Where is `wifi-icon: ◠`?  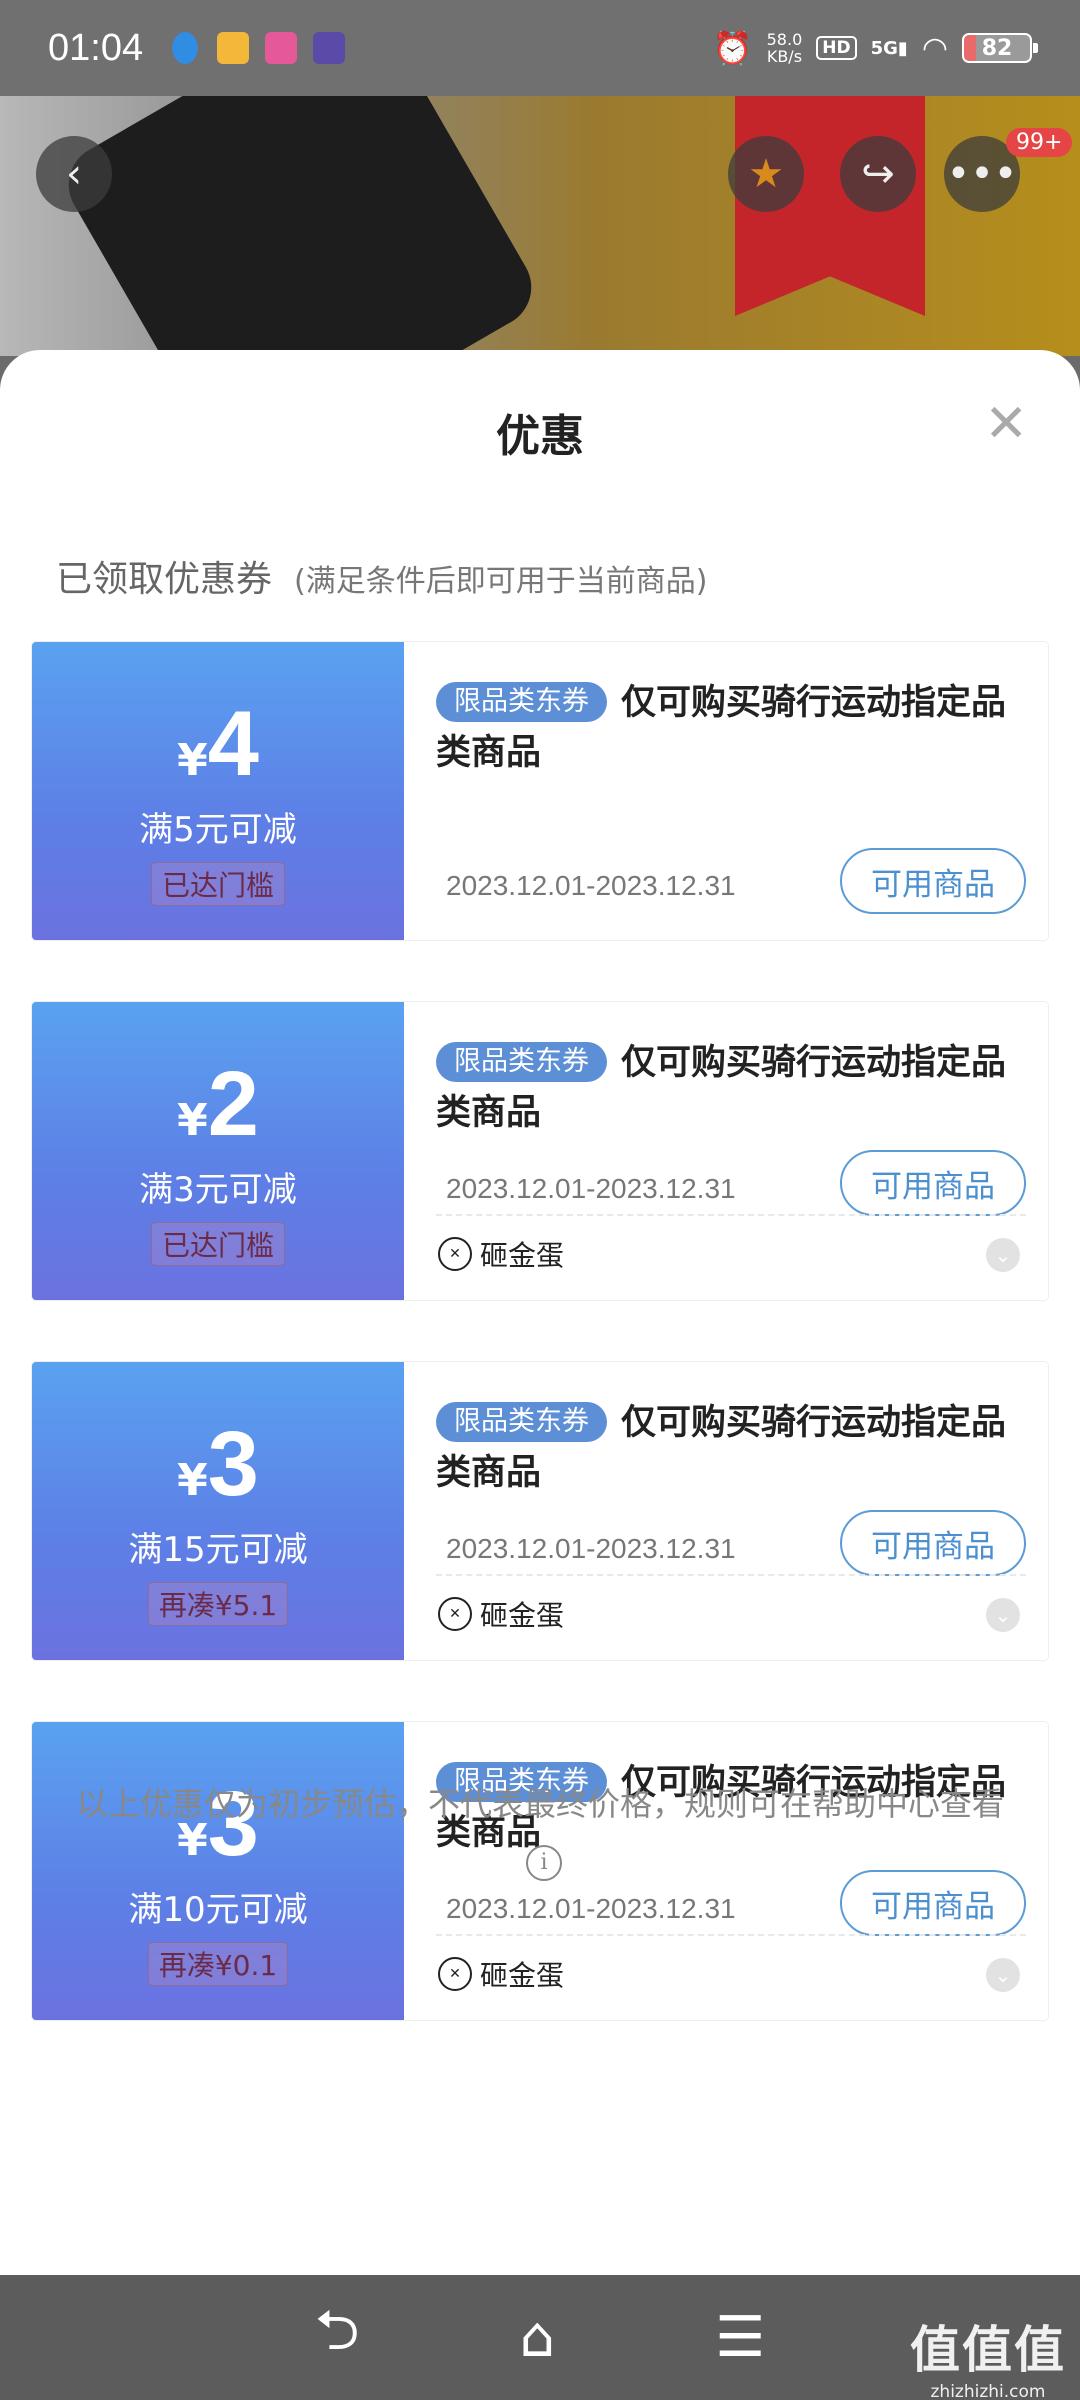
wifi-icon: ◠ is located at coordinates (934, 48).